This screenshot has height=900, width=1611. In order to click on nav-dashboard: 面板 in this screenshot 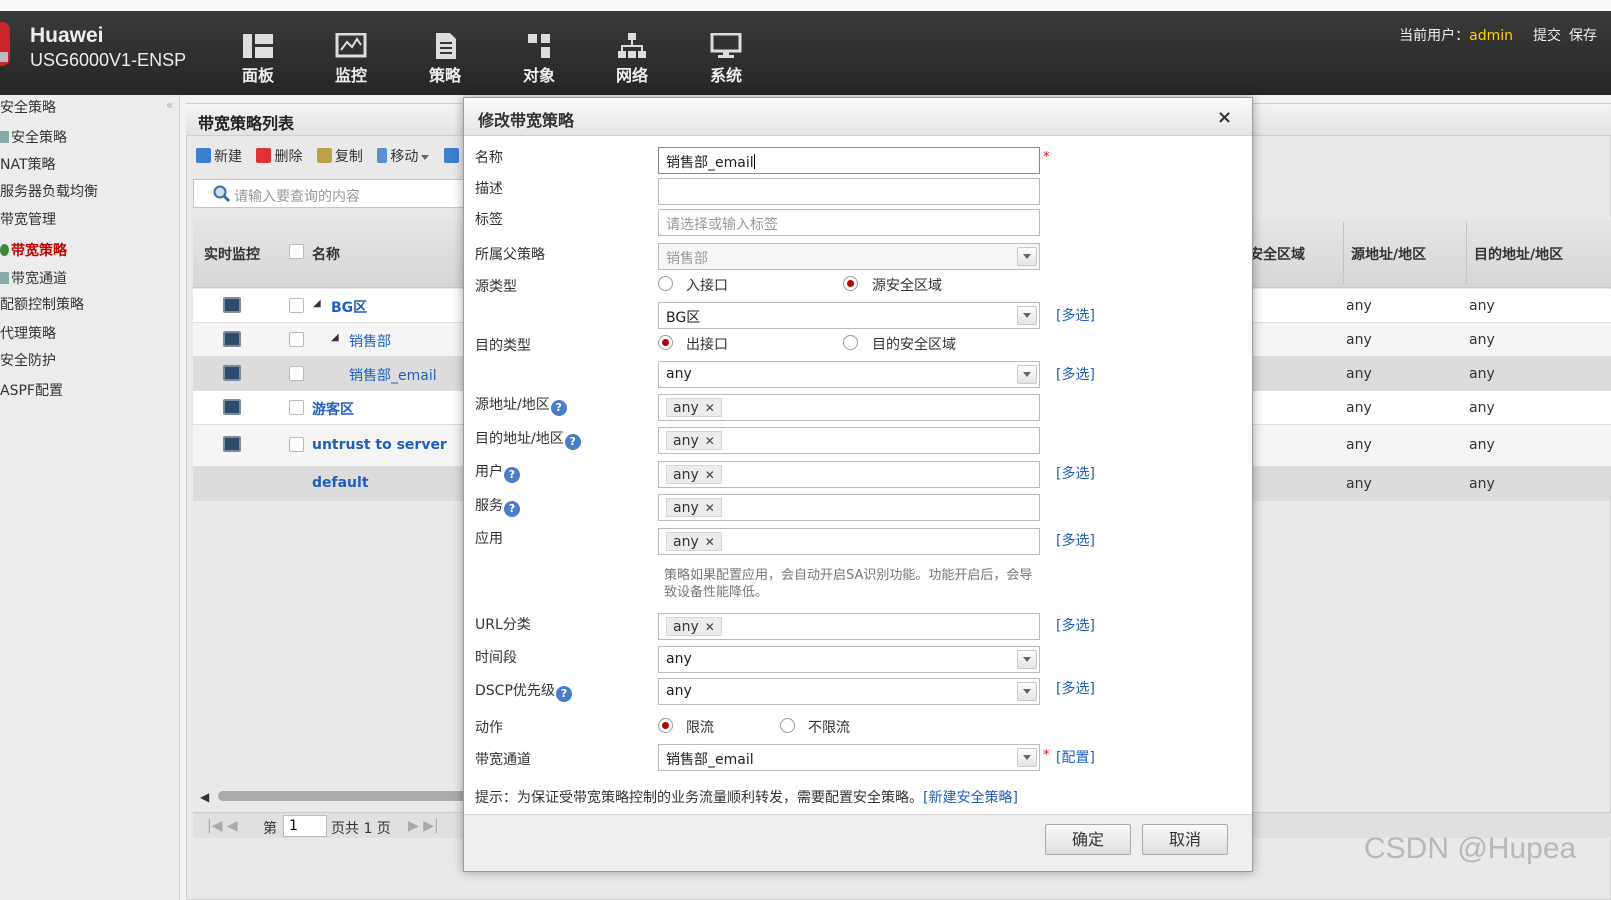, I will do `click(258, 59)`.